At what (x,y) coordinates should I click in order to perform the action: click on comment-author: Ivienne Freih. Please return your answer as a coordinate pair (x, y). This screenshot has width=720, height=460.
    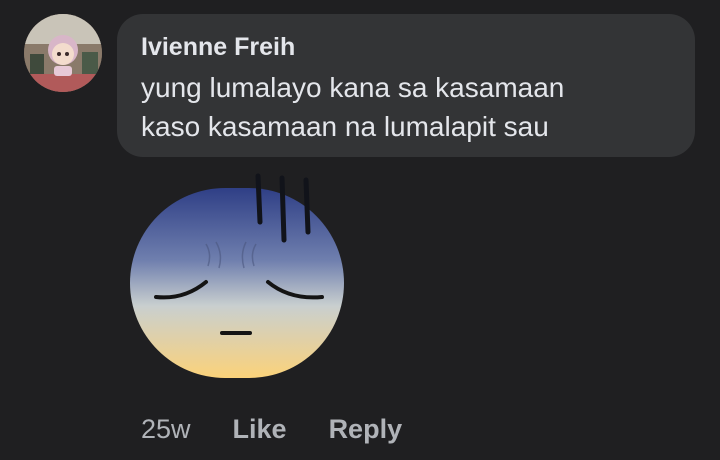
    Looking at the image, I should click on (406, 47).